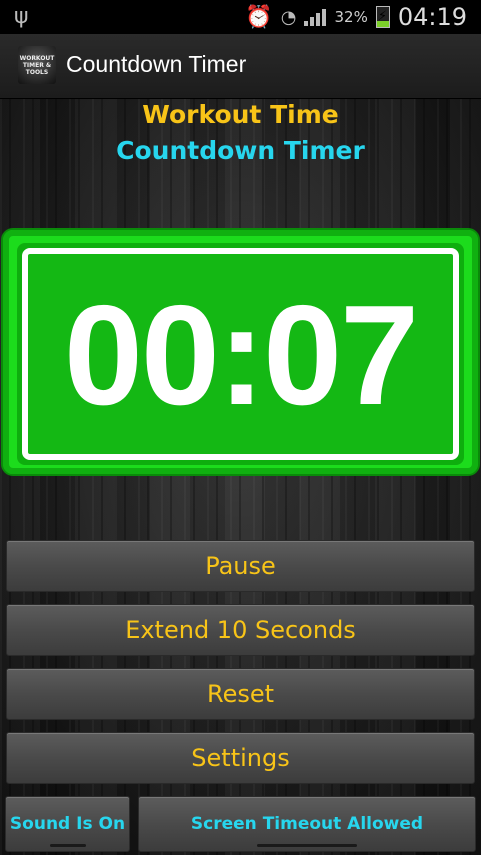 The width and height of the screenshot is (481, 855). What do you see at coordinates (240, 630) in the screenshot?
I see `extend-10-seconds-button: Extend 10 Seconds` at bounding box center [240, 630].